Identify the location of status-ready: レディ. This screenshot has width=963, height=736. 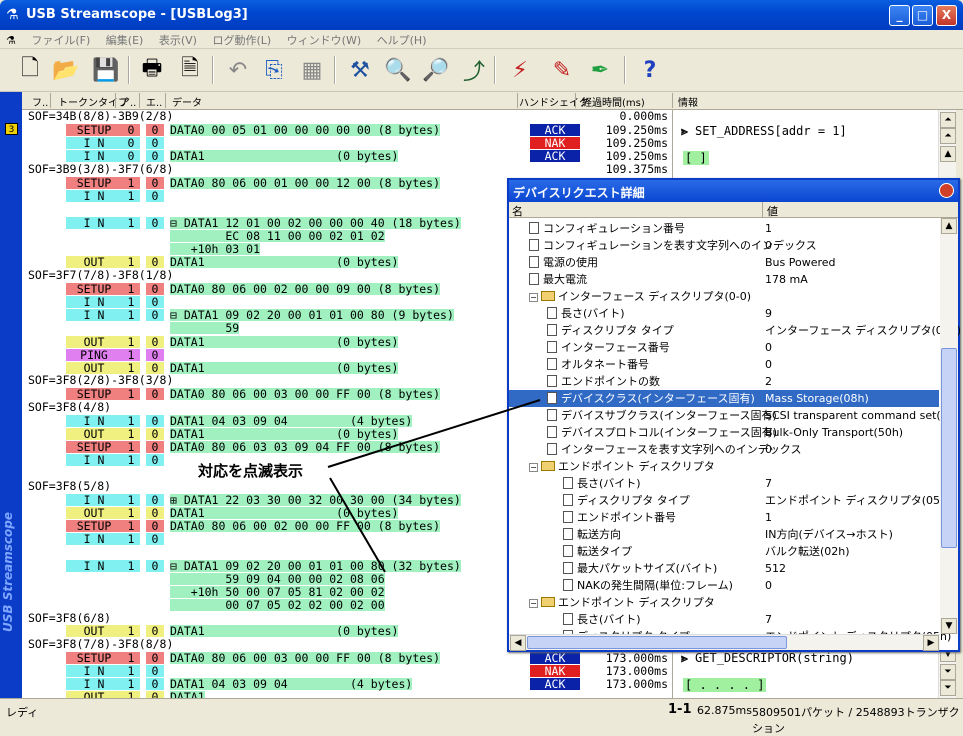
(22, 712).